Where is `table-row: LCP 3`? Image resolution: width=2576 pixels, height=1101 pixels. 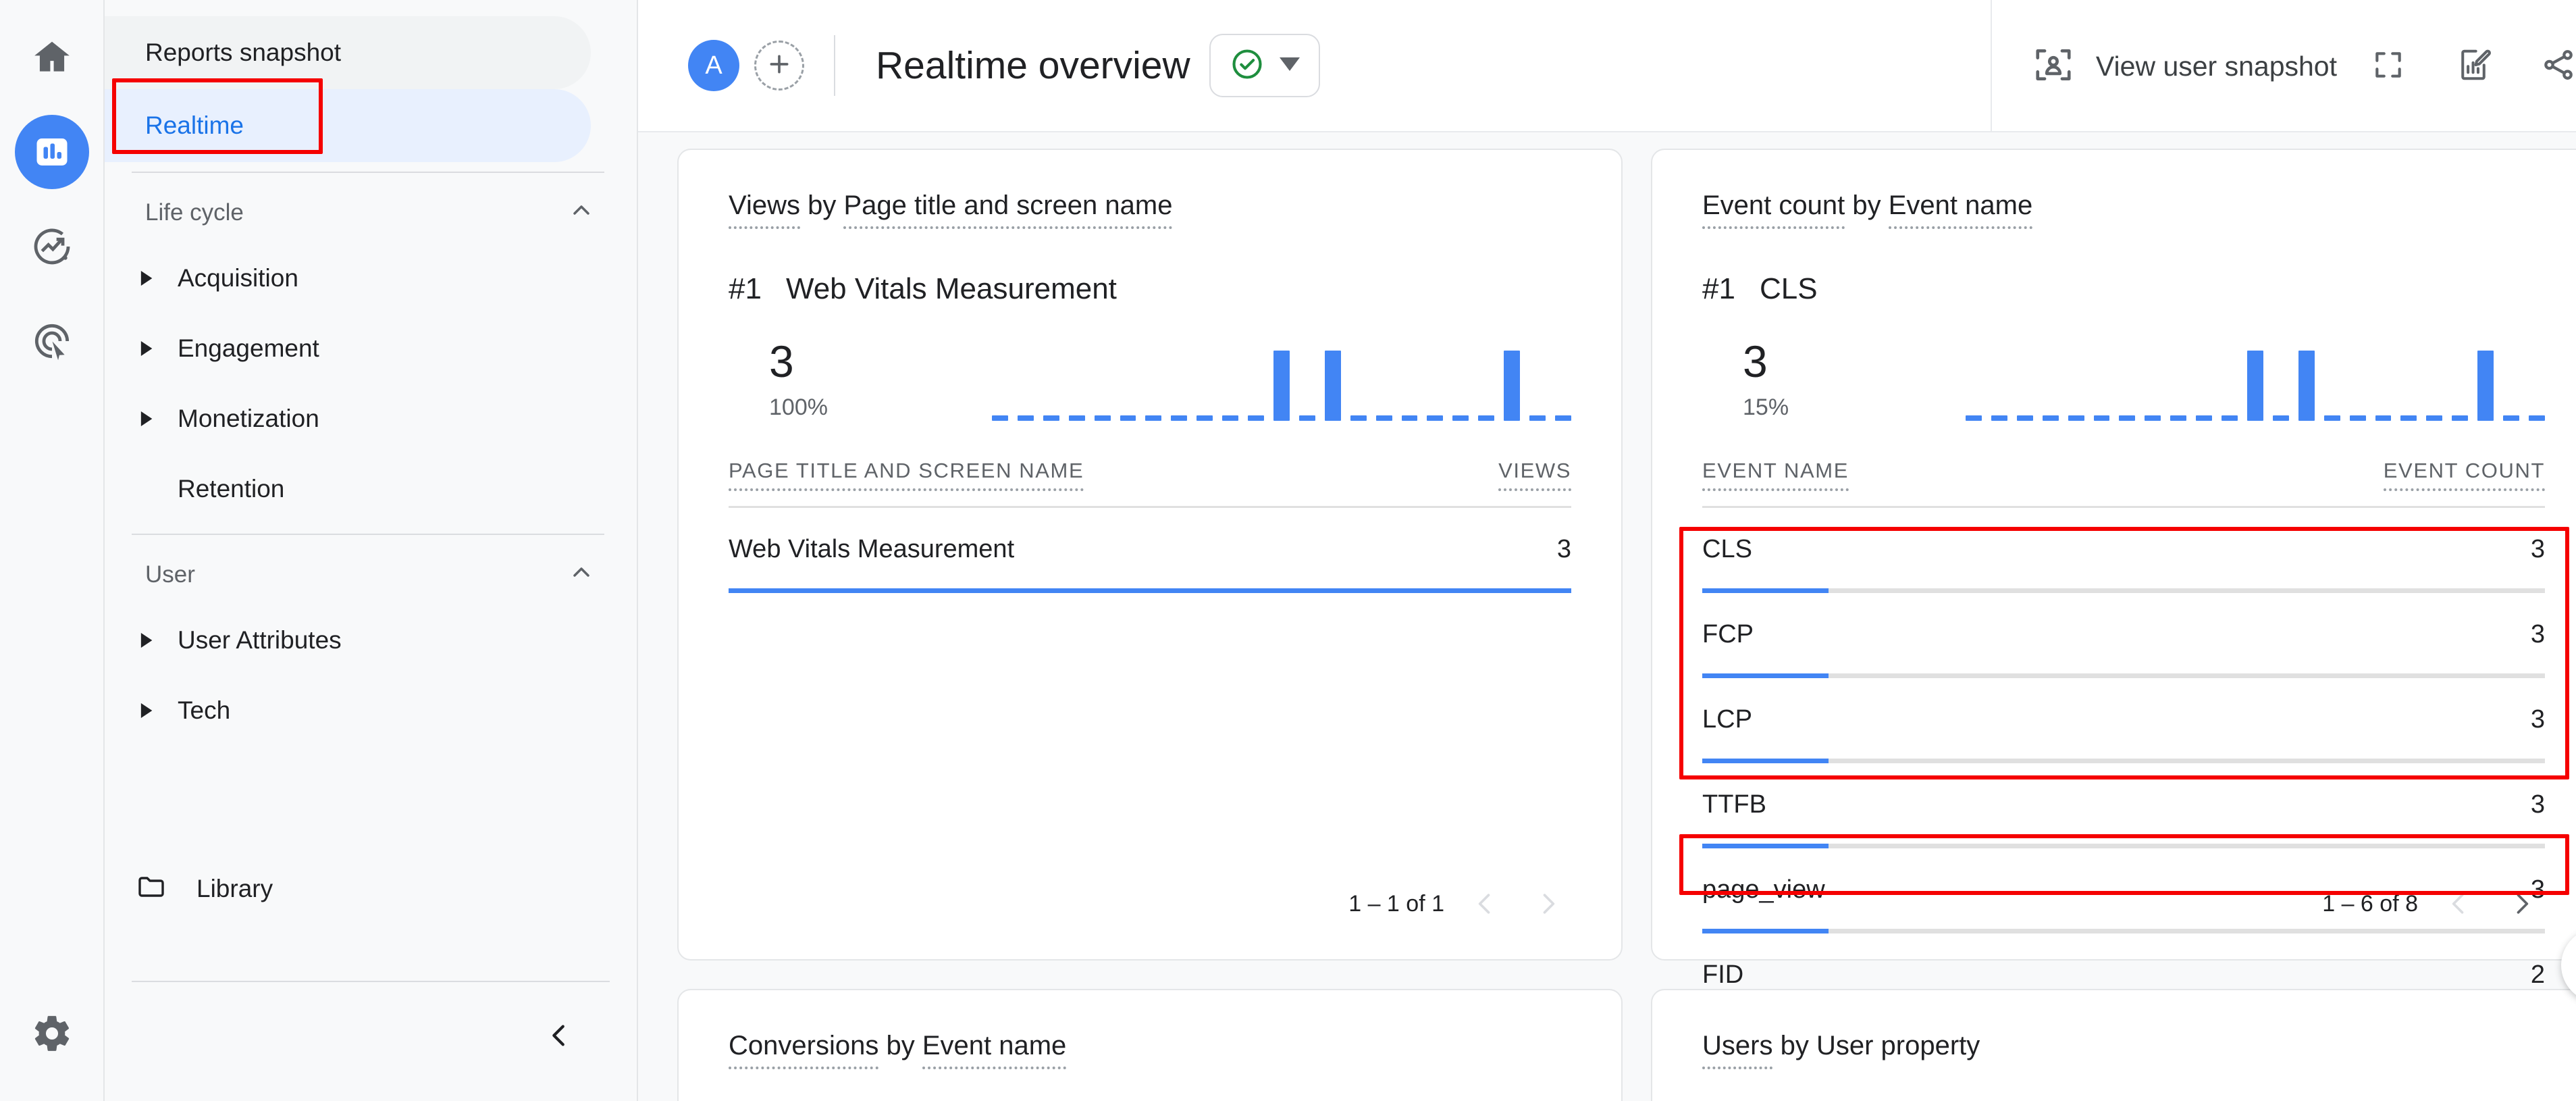 table-row: LCP 3 is located at coordinates (2123, 720).